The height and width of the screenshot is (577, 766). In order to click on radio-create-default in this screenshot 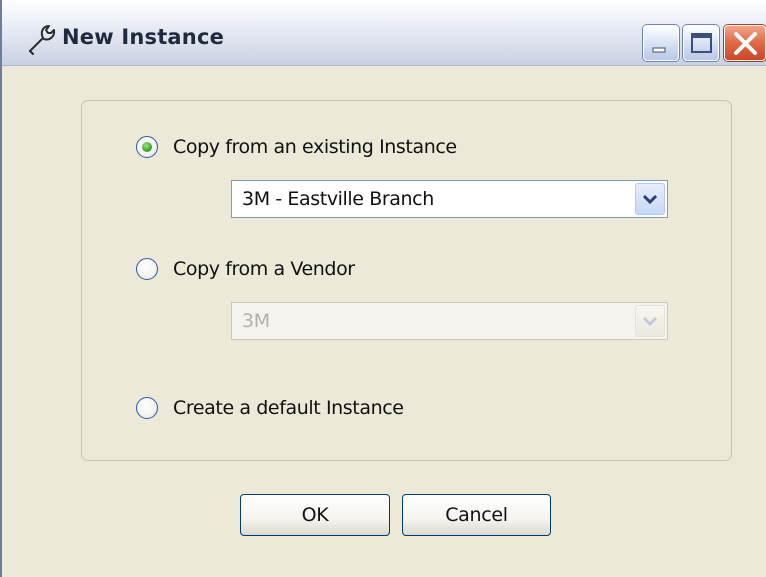, I will do `click(147, 408)`.